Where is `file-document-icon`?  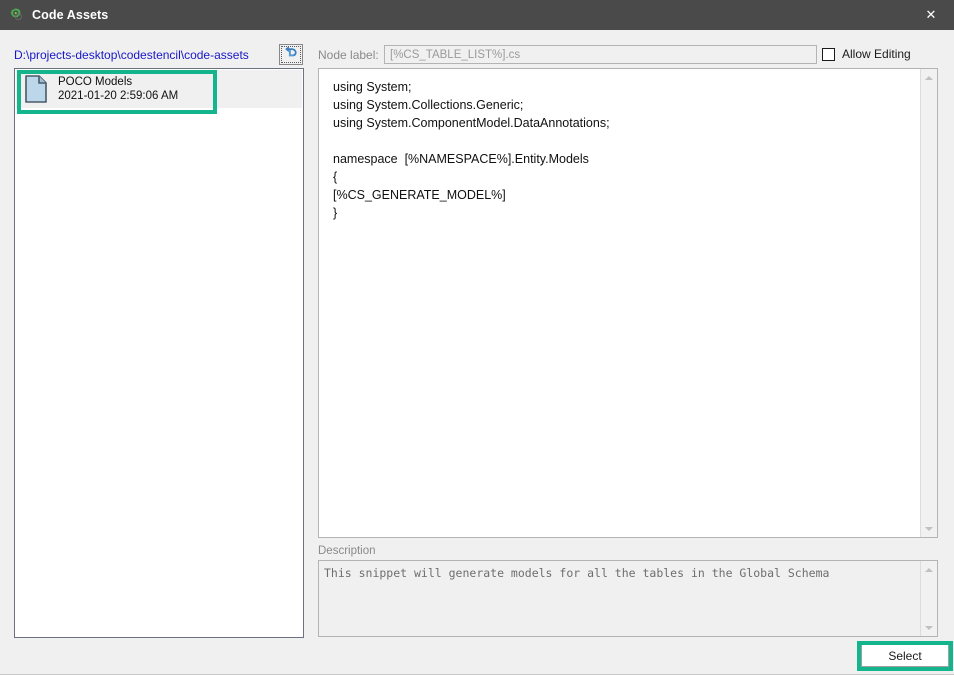 file-document-icon is located at coordinates (36, 89).